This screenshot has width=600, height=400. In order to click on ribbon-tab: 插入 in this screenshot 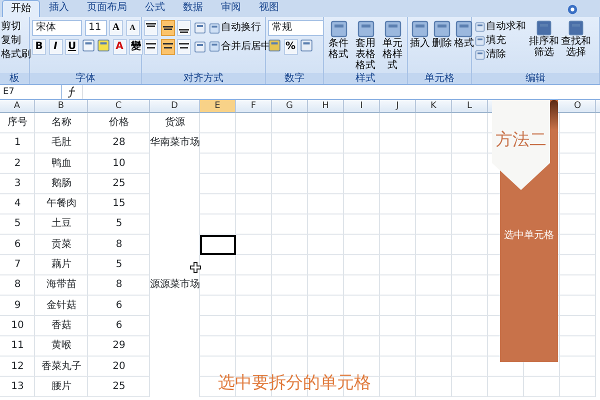, I will do `click(59, 8)`.